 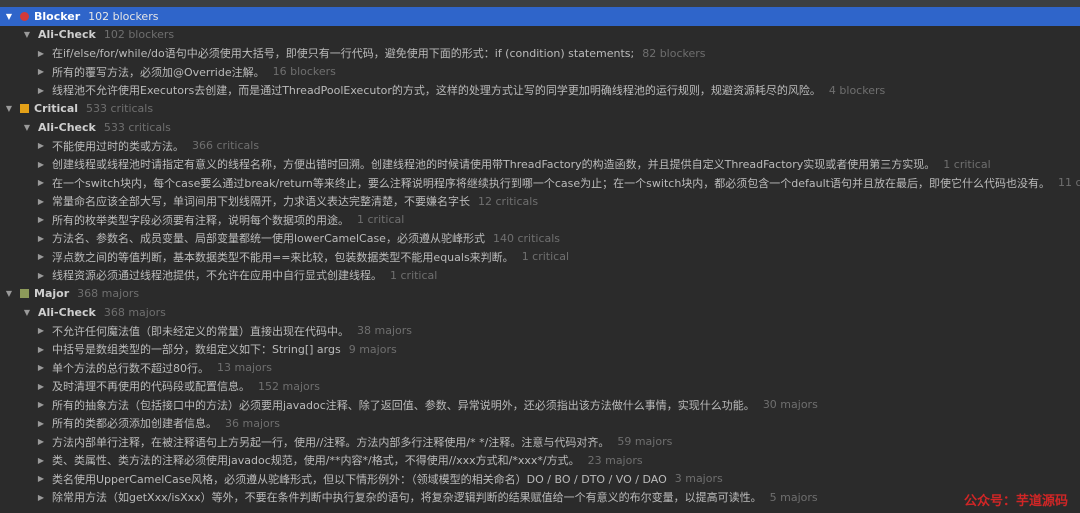 I want to click on ali-check-node: ▼ Ali-Check 368 majors, so click(x=540, y=312).